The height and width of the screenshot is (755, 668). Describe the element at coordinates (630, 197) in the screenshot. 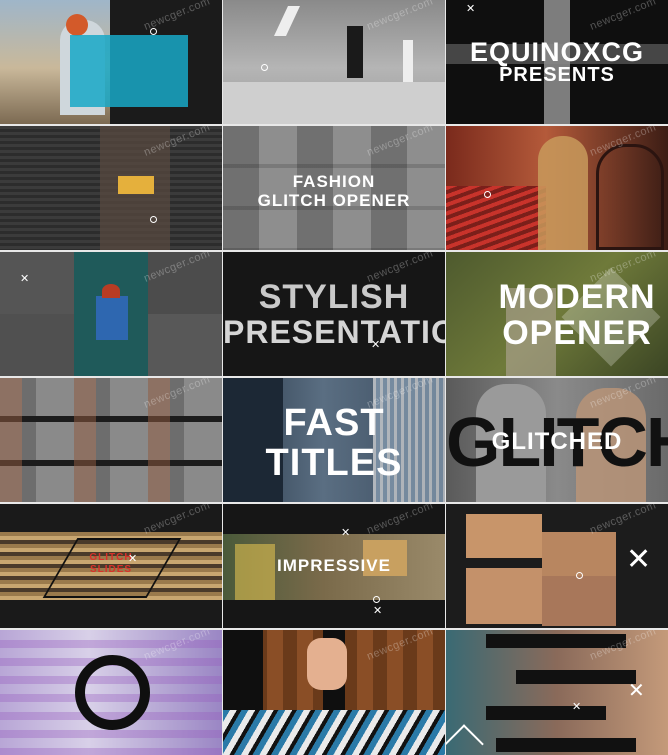

I see `arch-window` at that location.